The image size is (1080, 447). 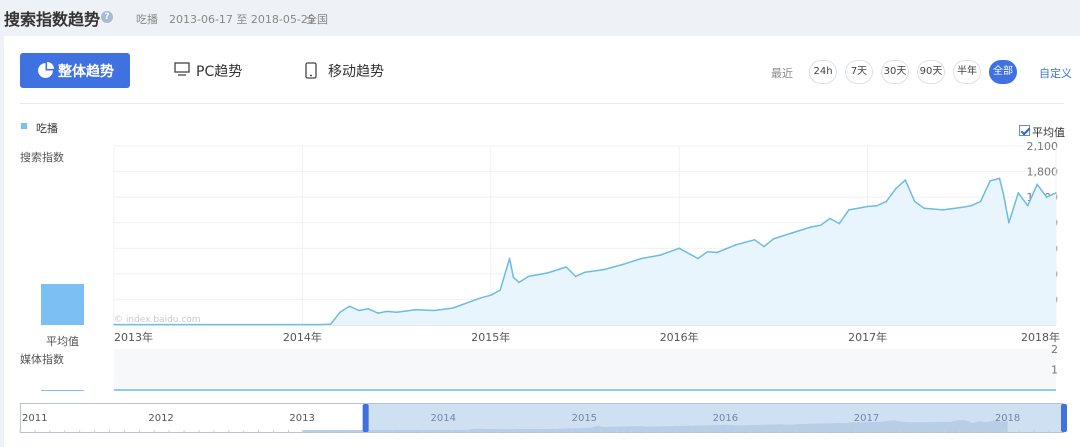 What do you see at coordinates (585, 369) in the screenshot?
I see `media-plot-background` at bounding box center [585, 369].